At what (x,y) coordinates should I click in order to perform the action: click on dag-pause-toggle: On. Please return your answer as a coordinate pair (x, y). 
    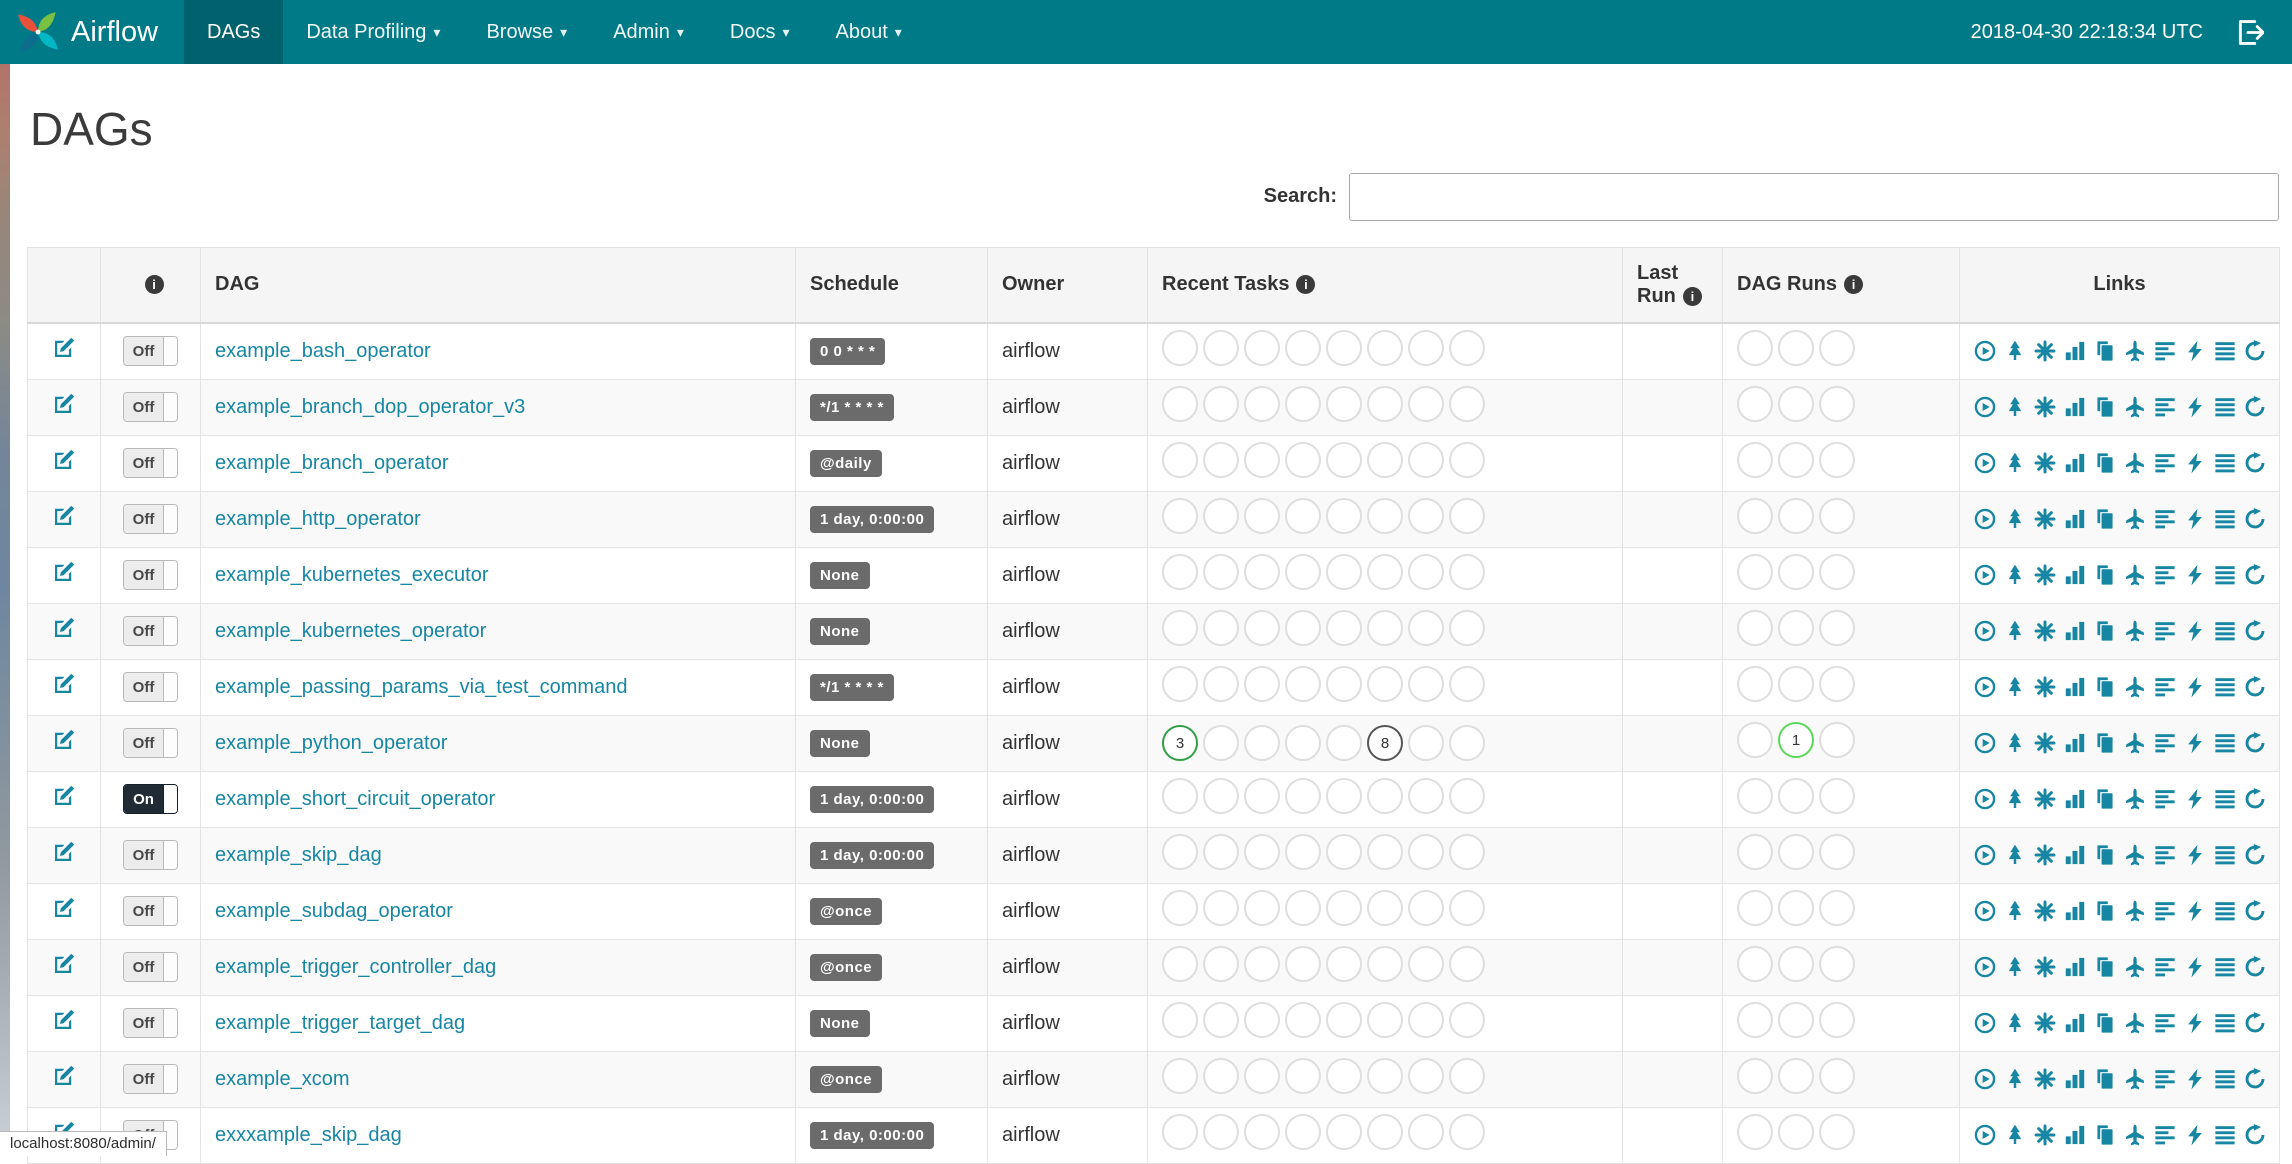
    Looking at the image, I should click on (150, 799).